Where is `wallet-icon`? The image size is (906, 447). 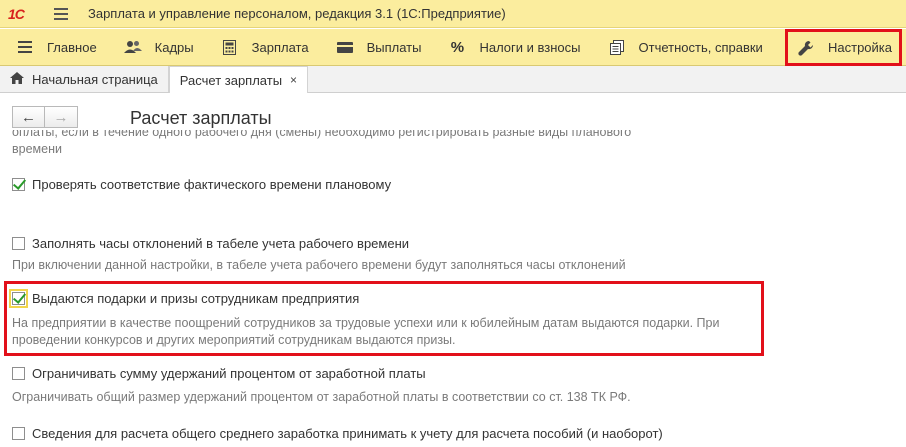 wallet-icon is located at coordinates (345, 47).